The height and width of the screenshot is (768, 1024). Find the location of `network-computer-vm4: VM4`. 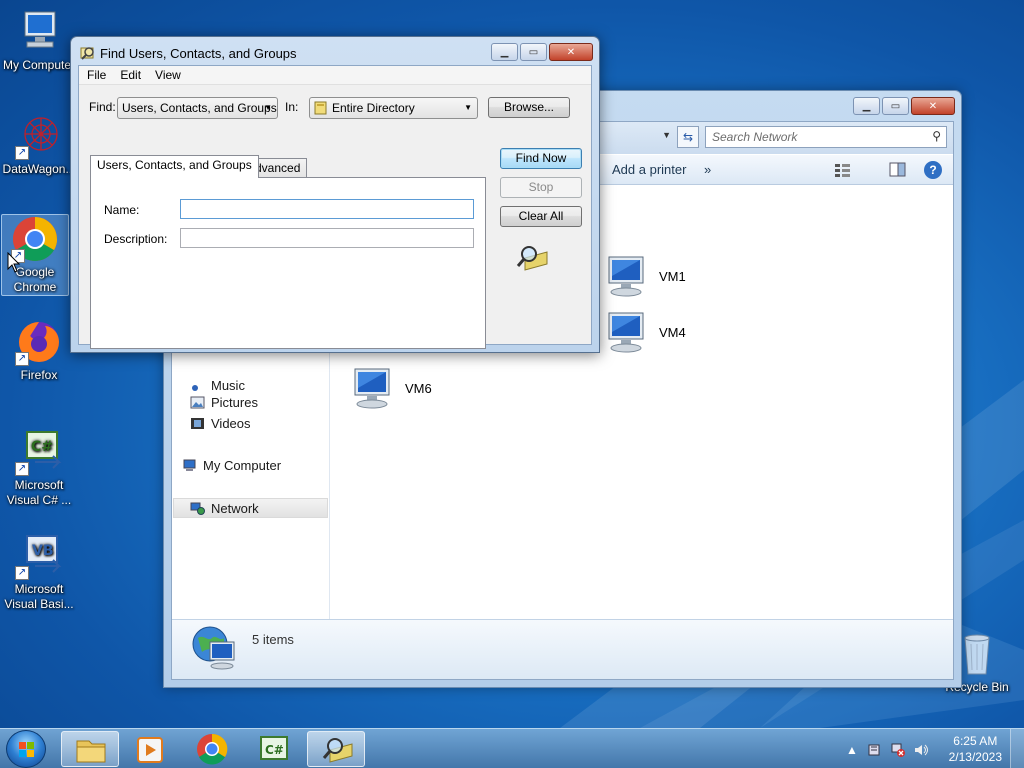

network-computer-vm4: VM4 is located at coordinates (645, 332).